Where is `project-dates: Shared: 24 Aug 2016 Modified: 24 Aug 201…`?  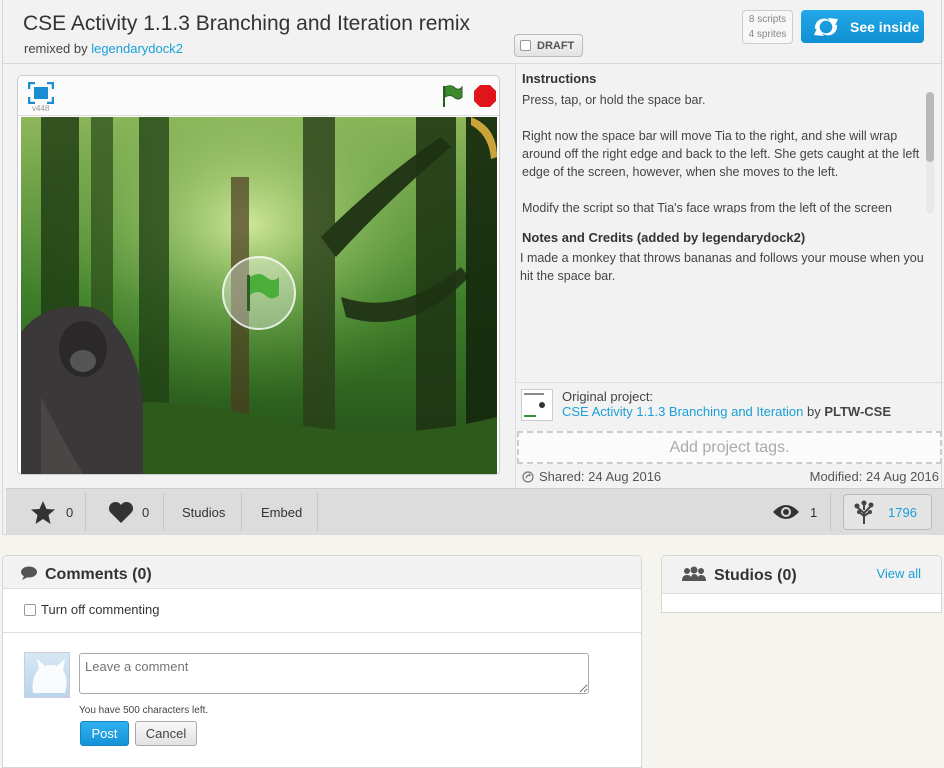 project-dates: Shared: 24 Aug 2016 Modified: 24 Aug 201… is located at coordinates (729, 477).